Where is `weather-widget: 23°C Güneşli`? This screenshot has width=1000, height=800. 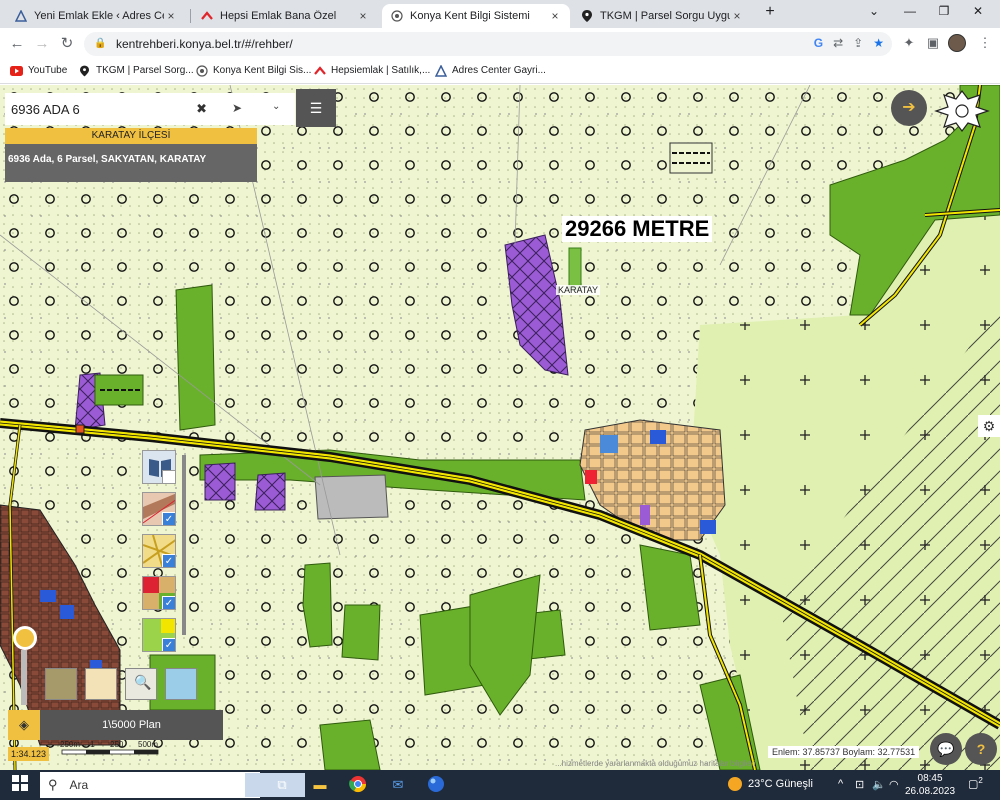
weather-widget: 23°C Güneşli is located at coordinates (770, 784).